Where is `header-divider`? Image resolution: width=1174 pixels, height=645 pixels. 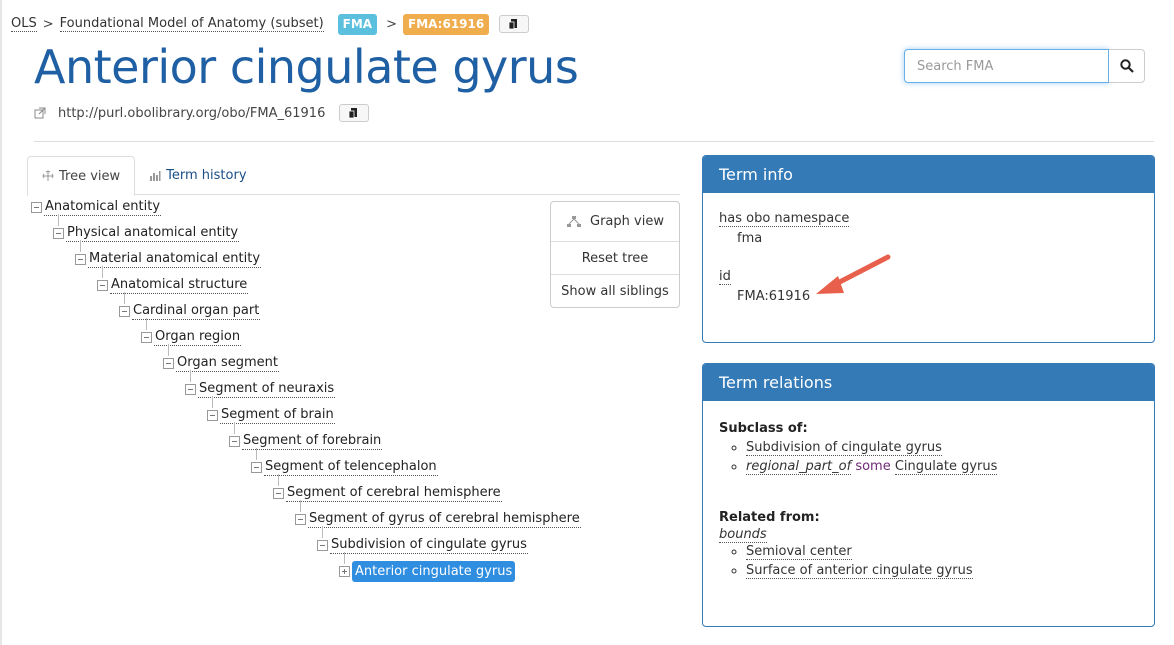 header-divider is located at coordinates (594, 141).